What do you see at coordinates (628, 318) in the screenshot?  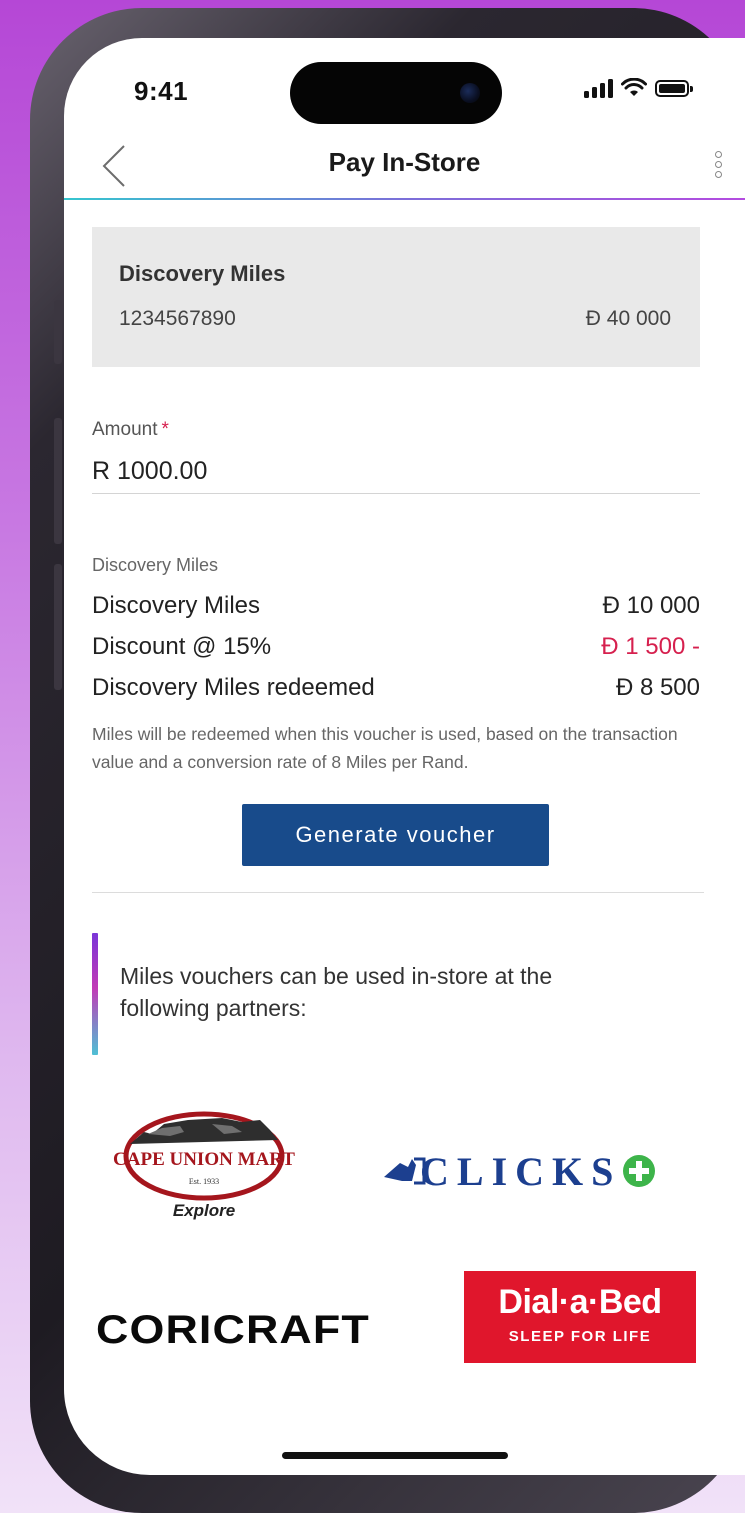 I see `account-balance: Đ 40 000` at bounding box center [628, 318].